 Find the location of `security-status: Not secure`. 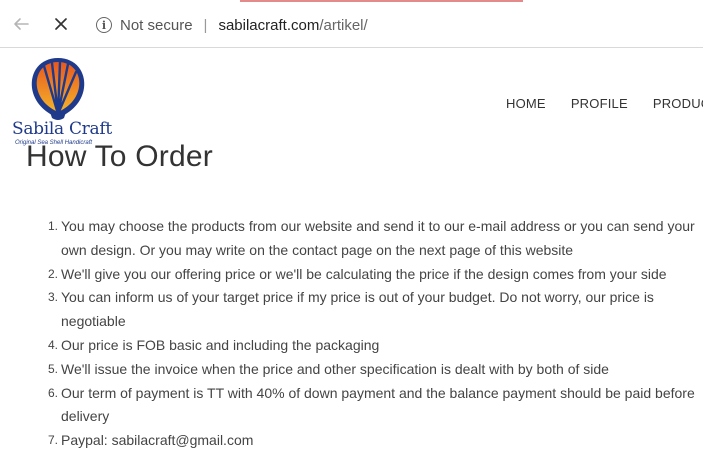

security-status: Not secure is located at coordinates (156, 25).